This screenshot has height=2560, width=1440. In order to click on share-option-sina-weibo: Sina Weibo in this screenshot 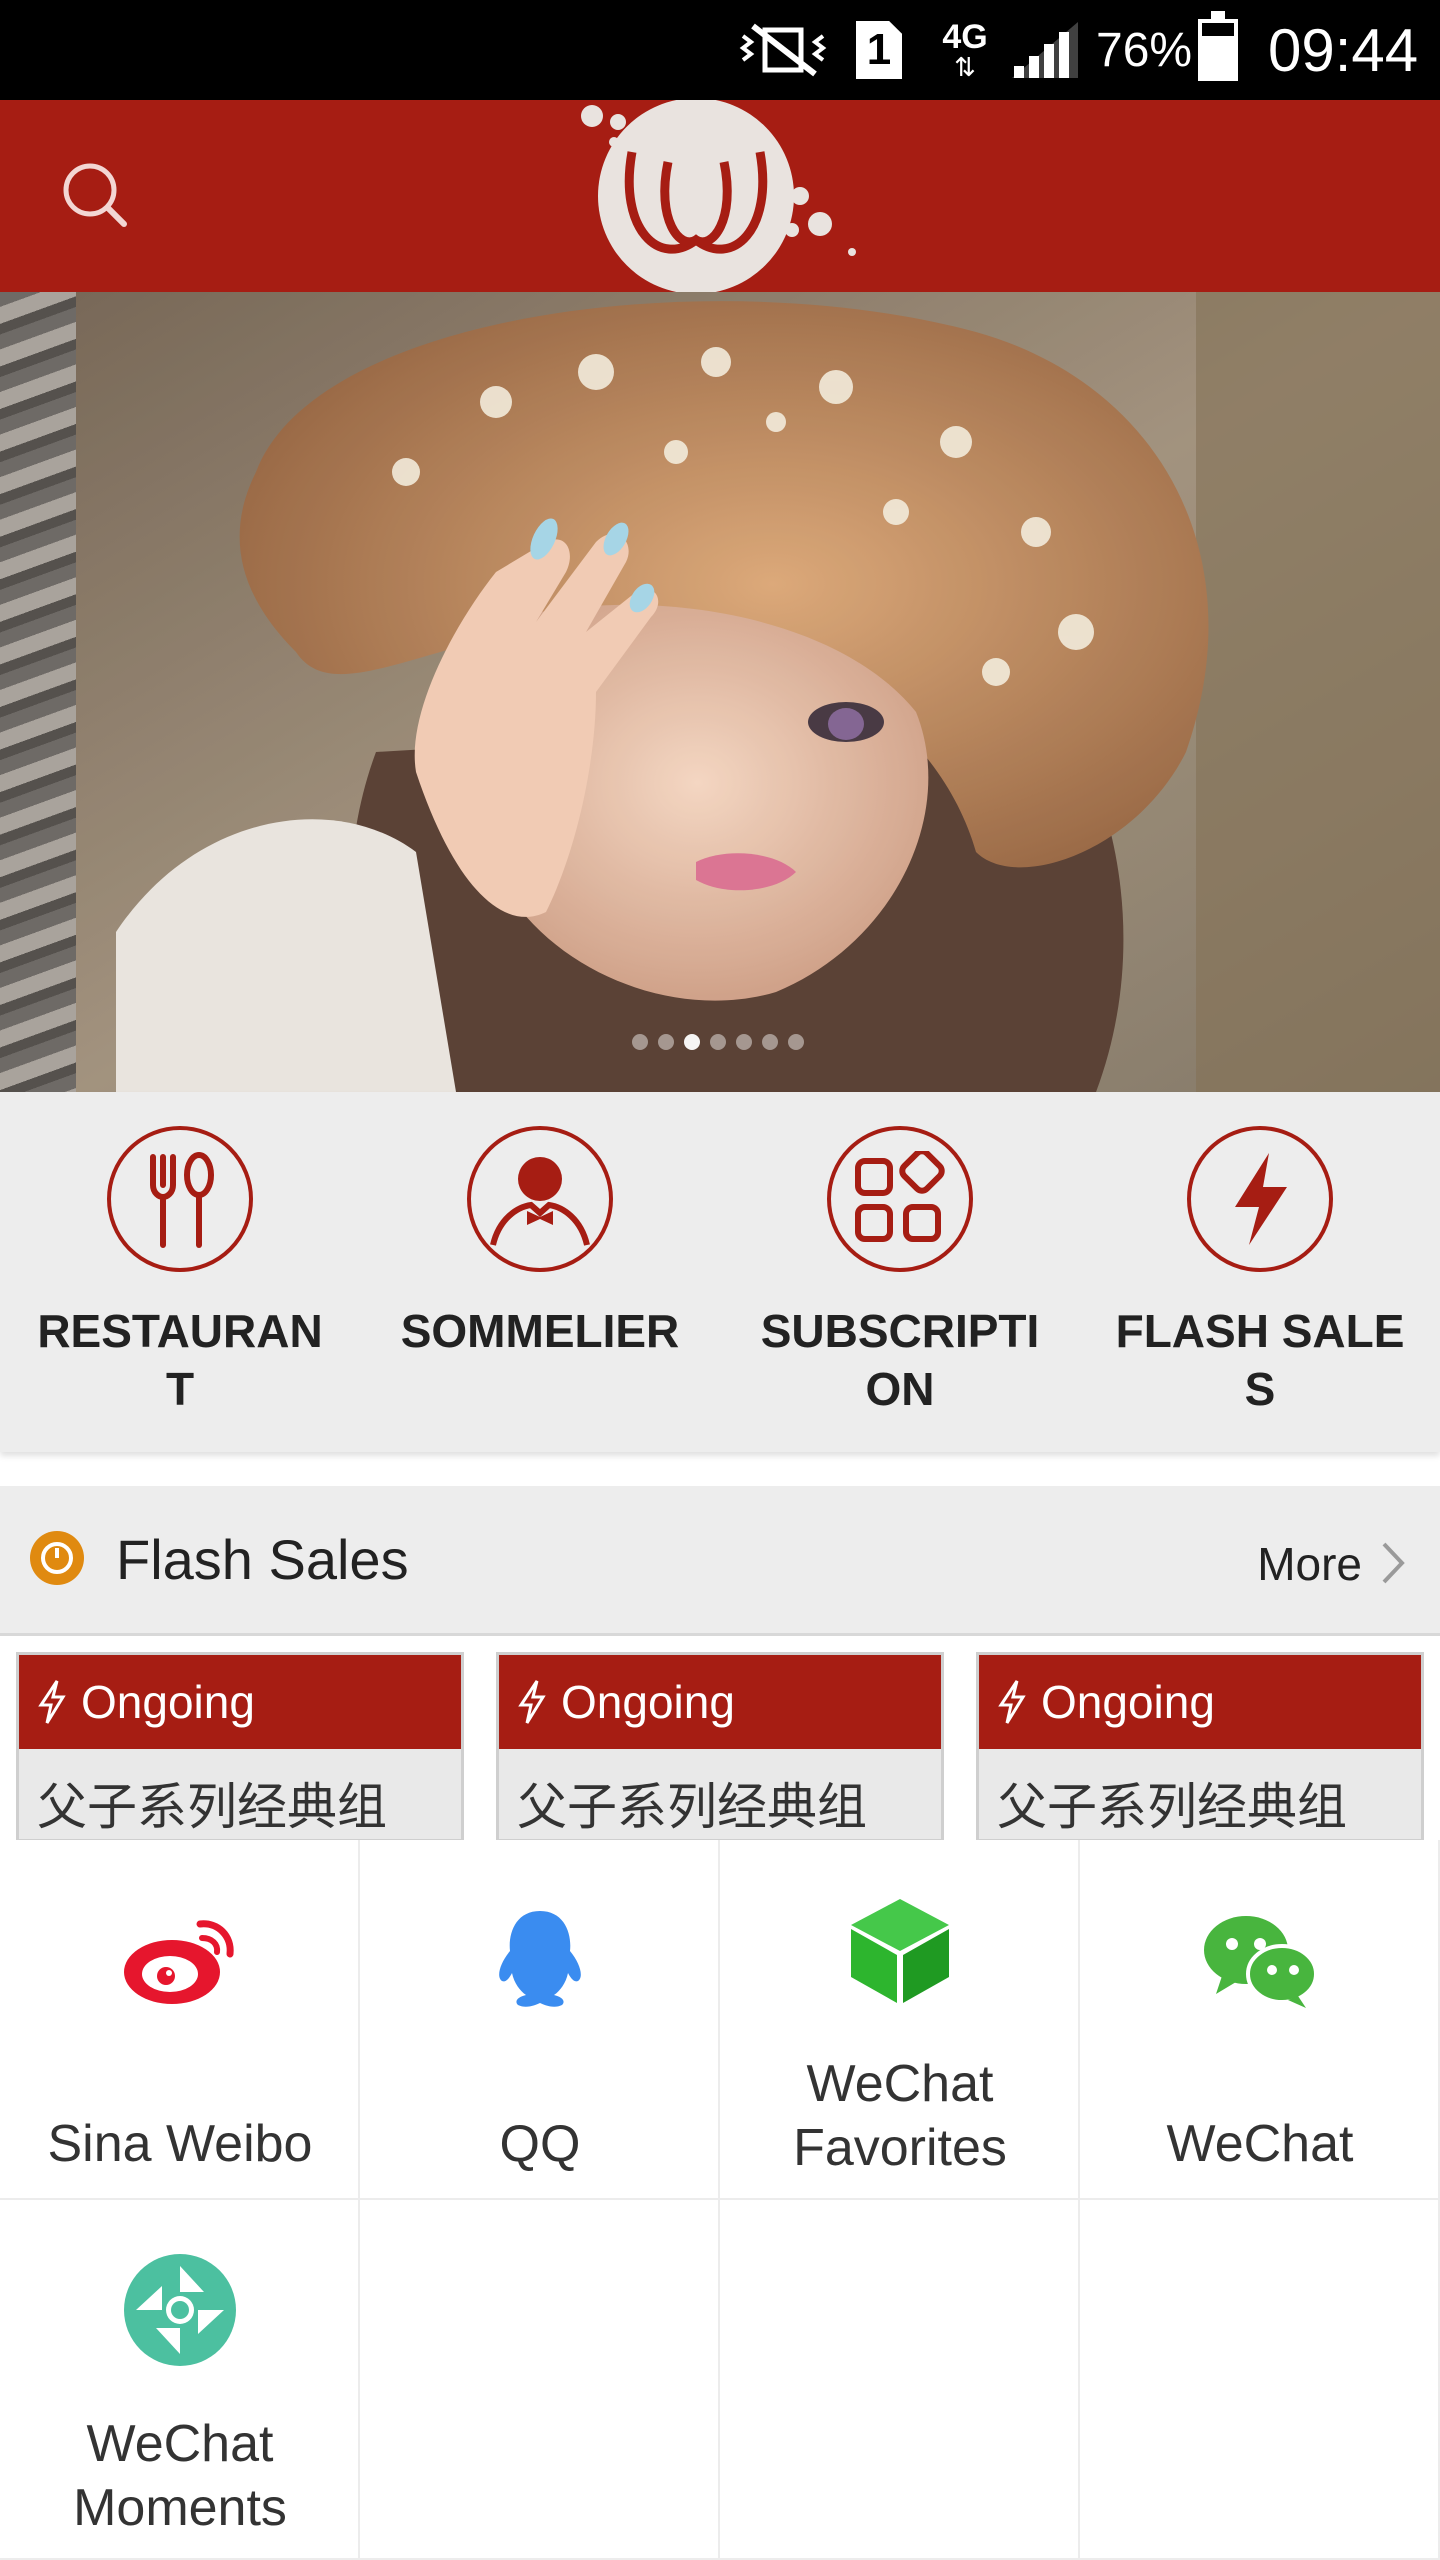, I will do `click(180, 2020)`.